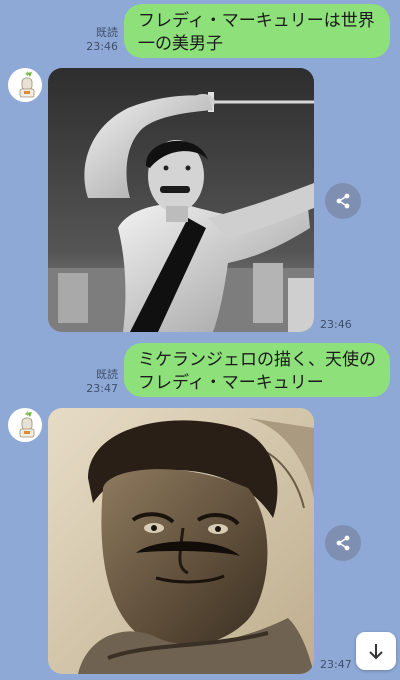 The height and width of the screenshot is (680, 400). What do you see at coordinates (256, 21) in the screenshot?
I see `message-text-line: フレディ・マーキュリーは世界` at bounding box center [256, 21].